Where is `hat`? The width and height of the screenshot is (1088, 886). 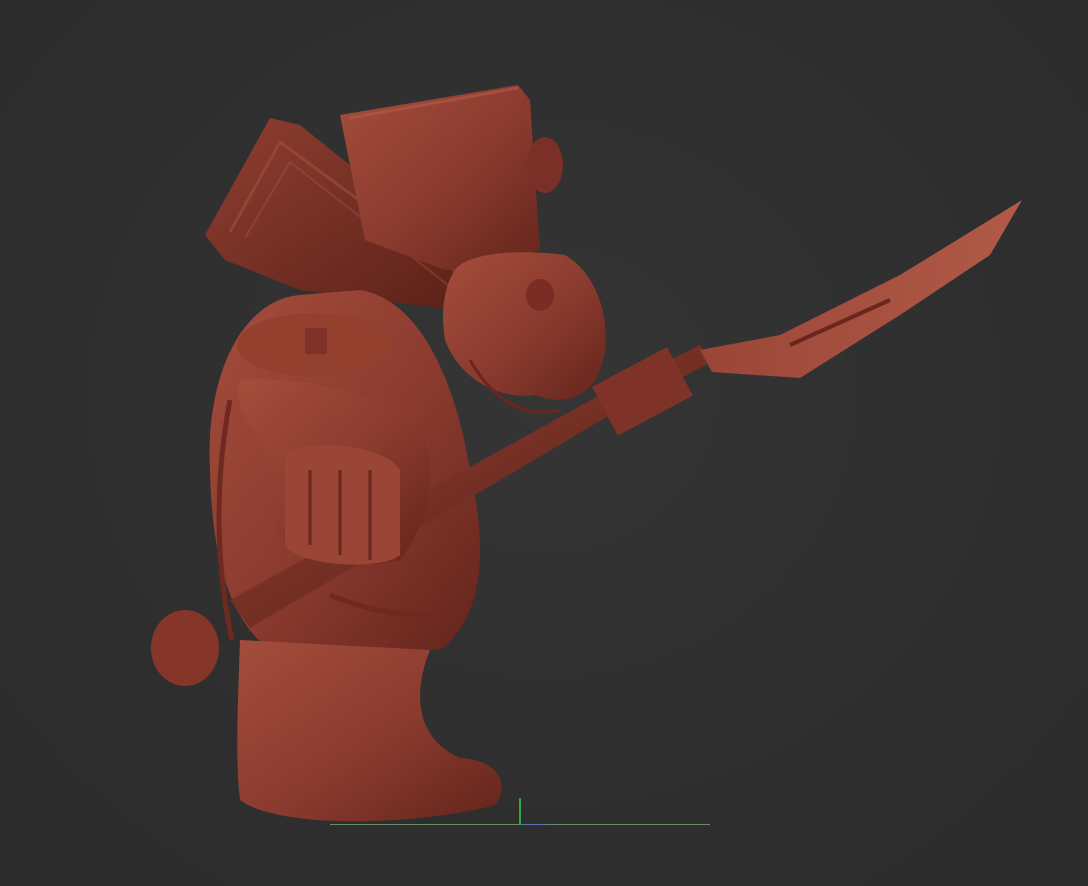
hat is located at coordinates (451, 177).